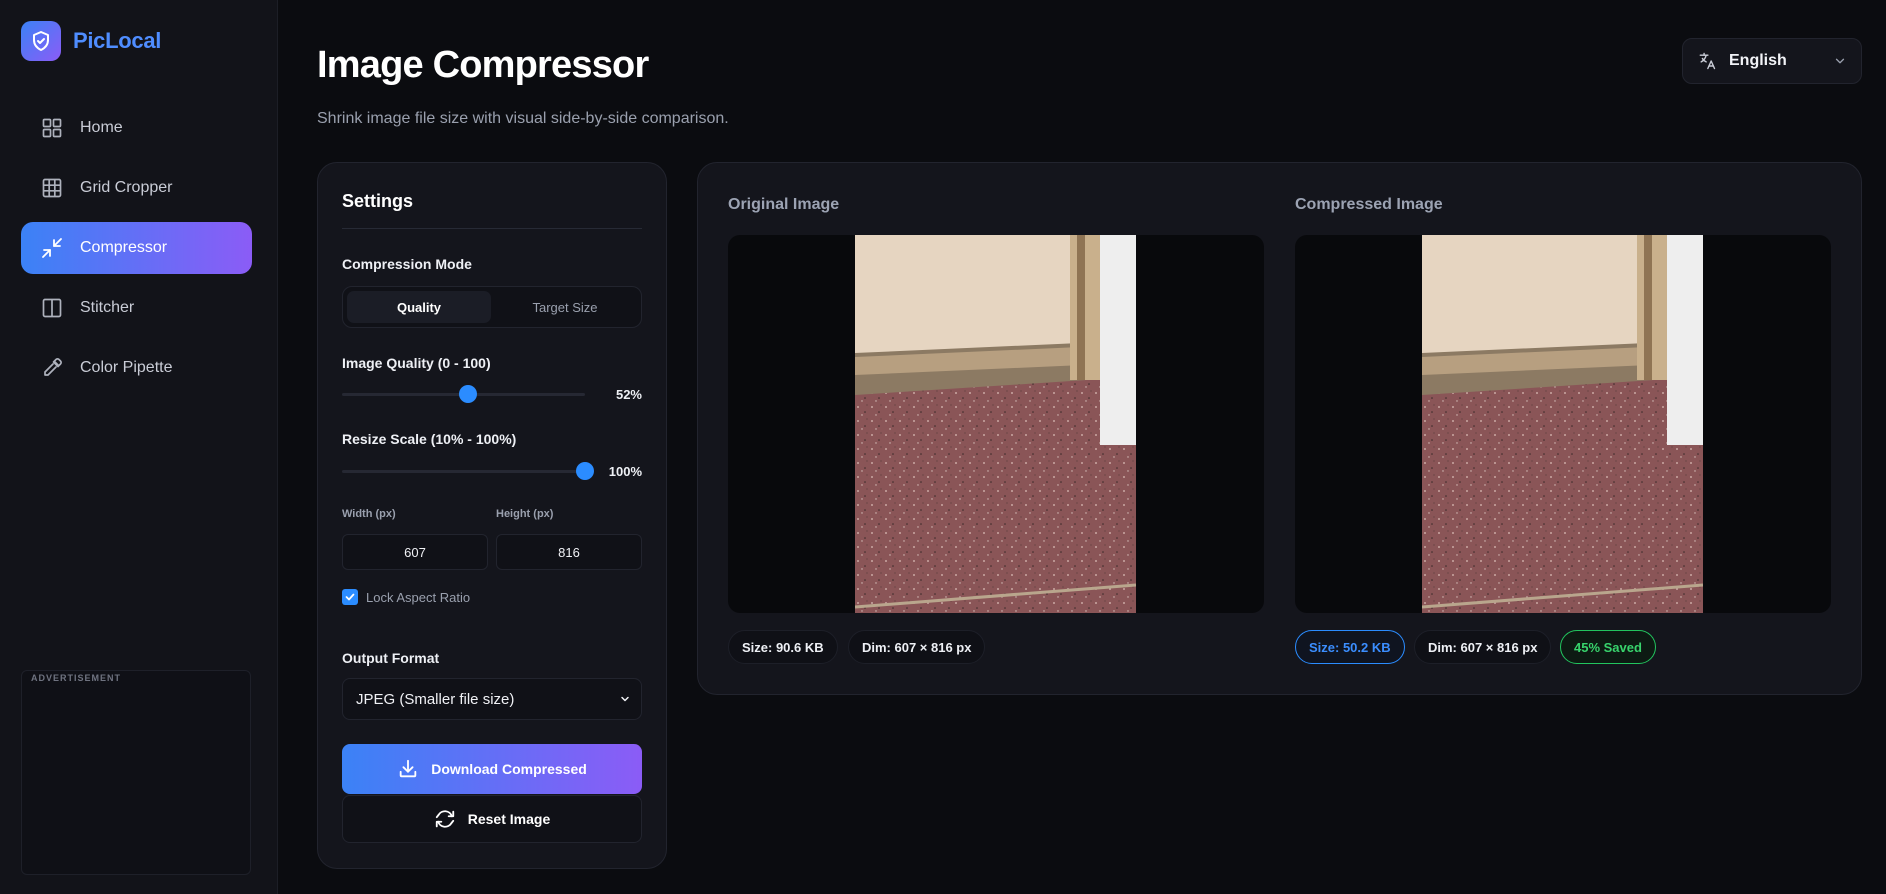  What do you see at coordinates (418, 597) in the screenshot?
I see `lock-aspect-ratio-label: Lock Aspect Ratio` at bounding box center [418, 597].